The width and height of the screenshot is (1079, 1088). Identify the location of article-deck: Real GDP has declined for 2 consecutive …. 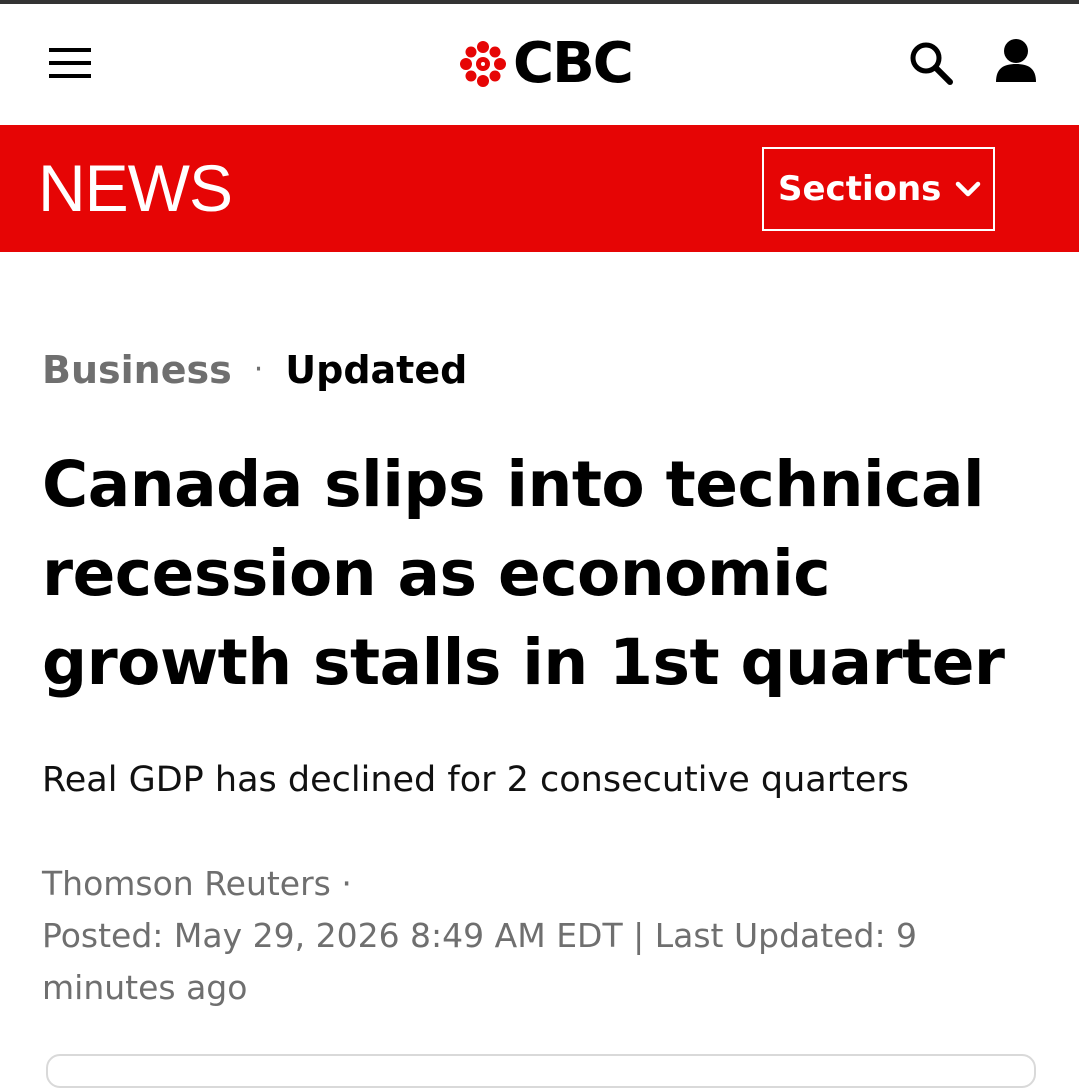
(475, 780).